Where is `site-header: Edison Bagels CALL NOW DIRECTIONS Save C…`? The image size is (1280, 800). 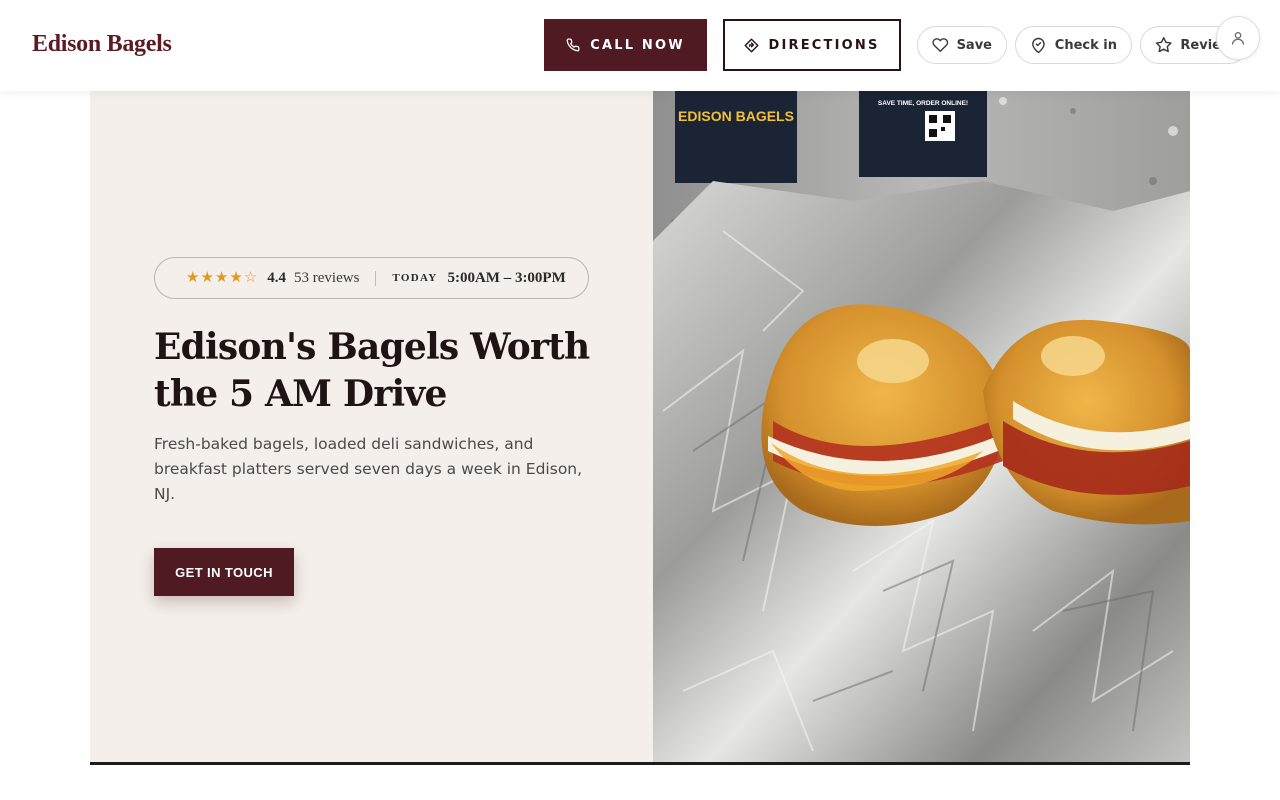
site-header: Edison Bagels CALL NOW DIRECTIONS Save C… is located at coordinates (640, 45).